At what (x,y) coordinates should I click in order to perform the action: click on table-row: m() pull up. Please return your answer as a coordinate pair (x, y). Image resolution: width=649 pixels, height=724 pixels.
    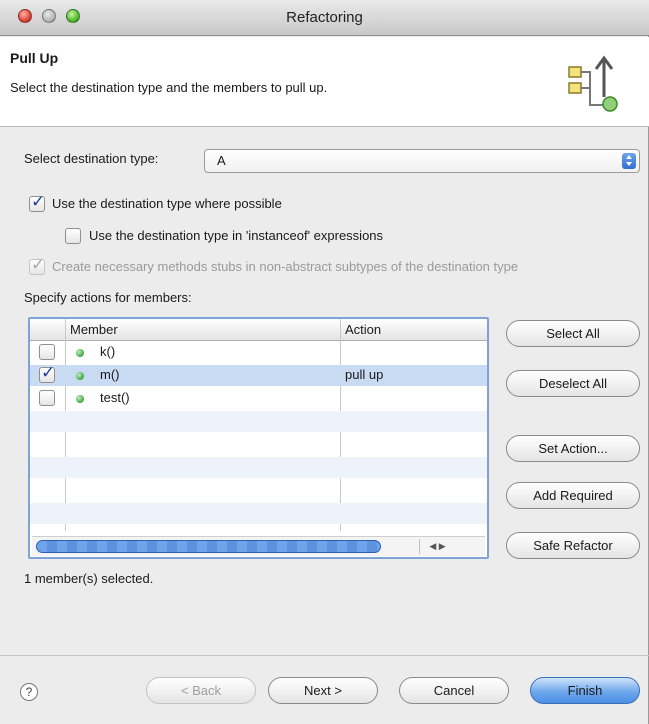
    Looking at the image, I should click on (258, 374).